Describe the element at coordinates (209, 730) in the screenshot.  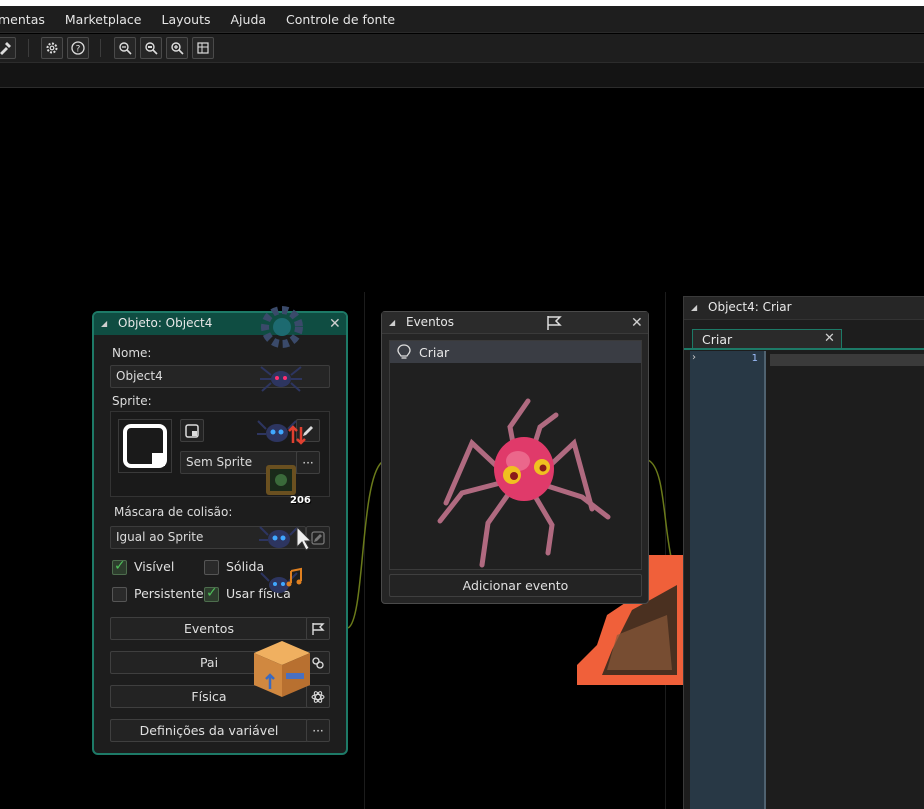
I see `variable-definitions-button: Definições da variável` at that location.